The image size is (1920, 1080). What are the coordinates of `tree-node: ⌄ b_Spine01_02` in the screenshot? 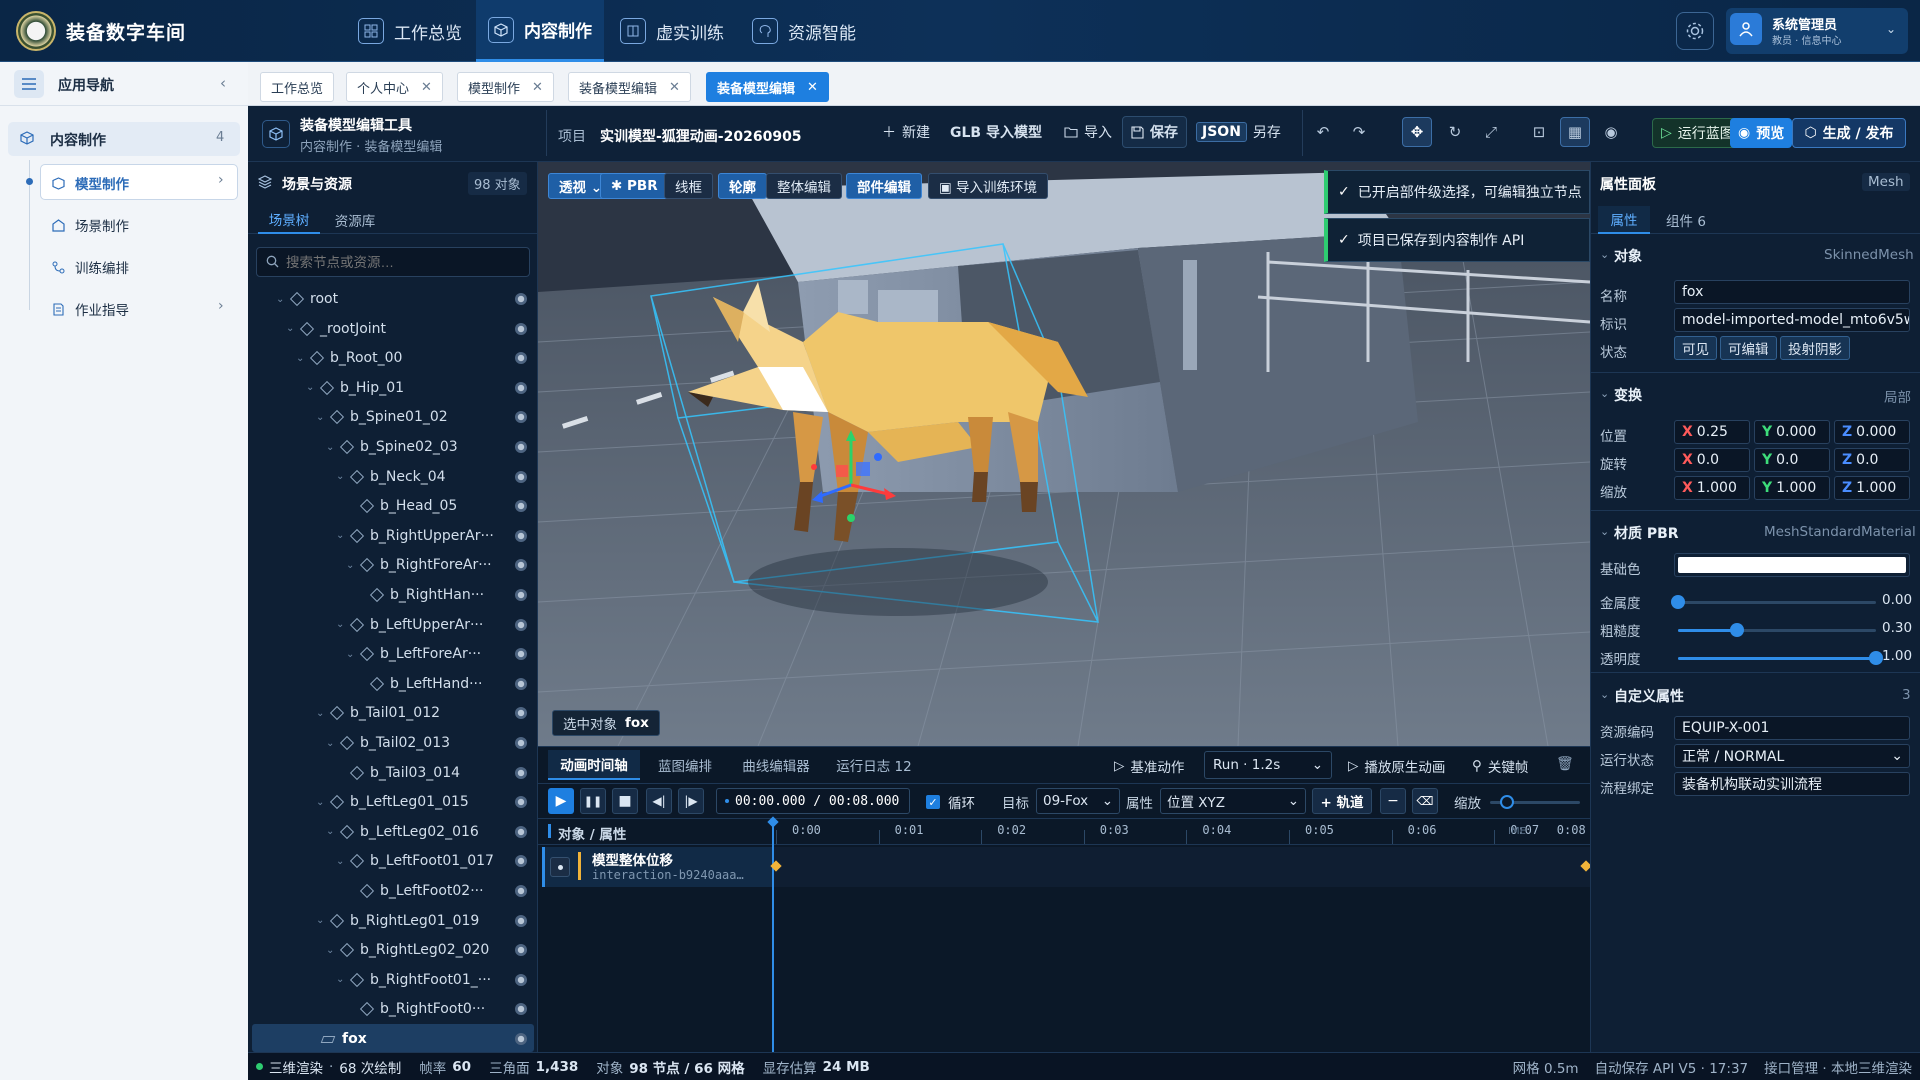 It's located at (382, 417).